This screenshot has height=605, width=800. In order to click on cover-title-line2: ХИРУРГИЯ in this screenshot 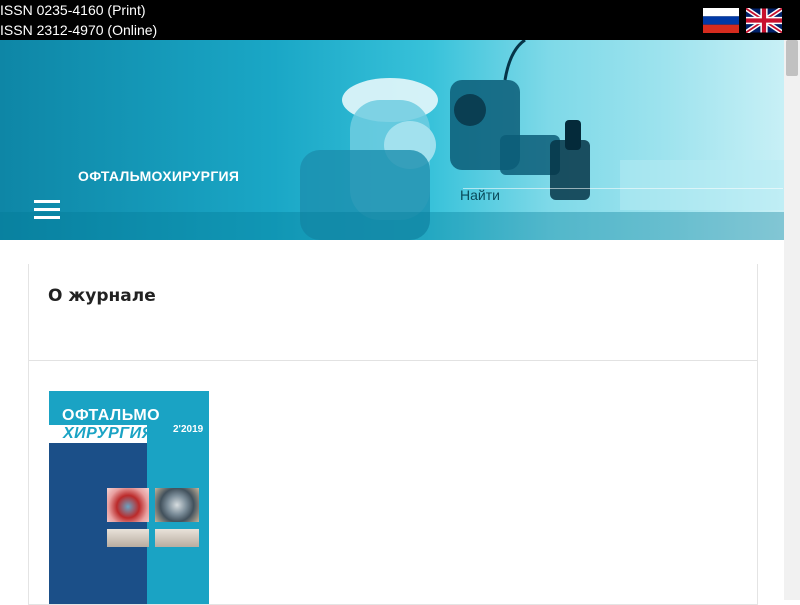, I will do `click(108, 433)`.